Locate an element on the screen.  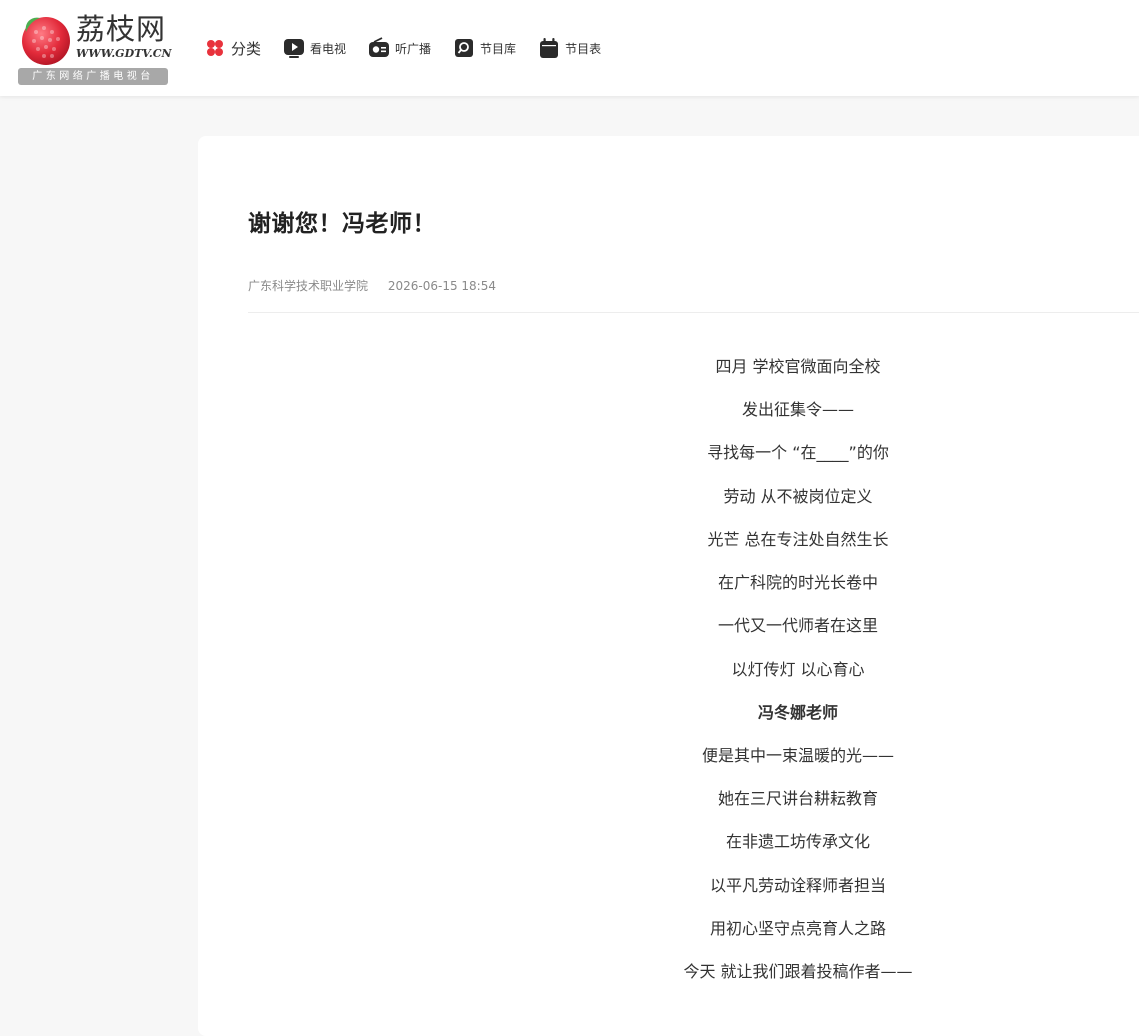
nav-label-library: 节目库 is located at coordinates (498, 48).